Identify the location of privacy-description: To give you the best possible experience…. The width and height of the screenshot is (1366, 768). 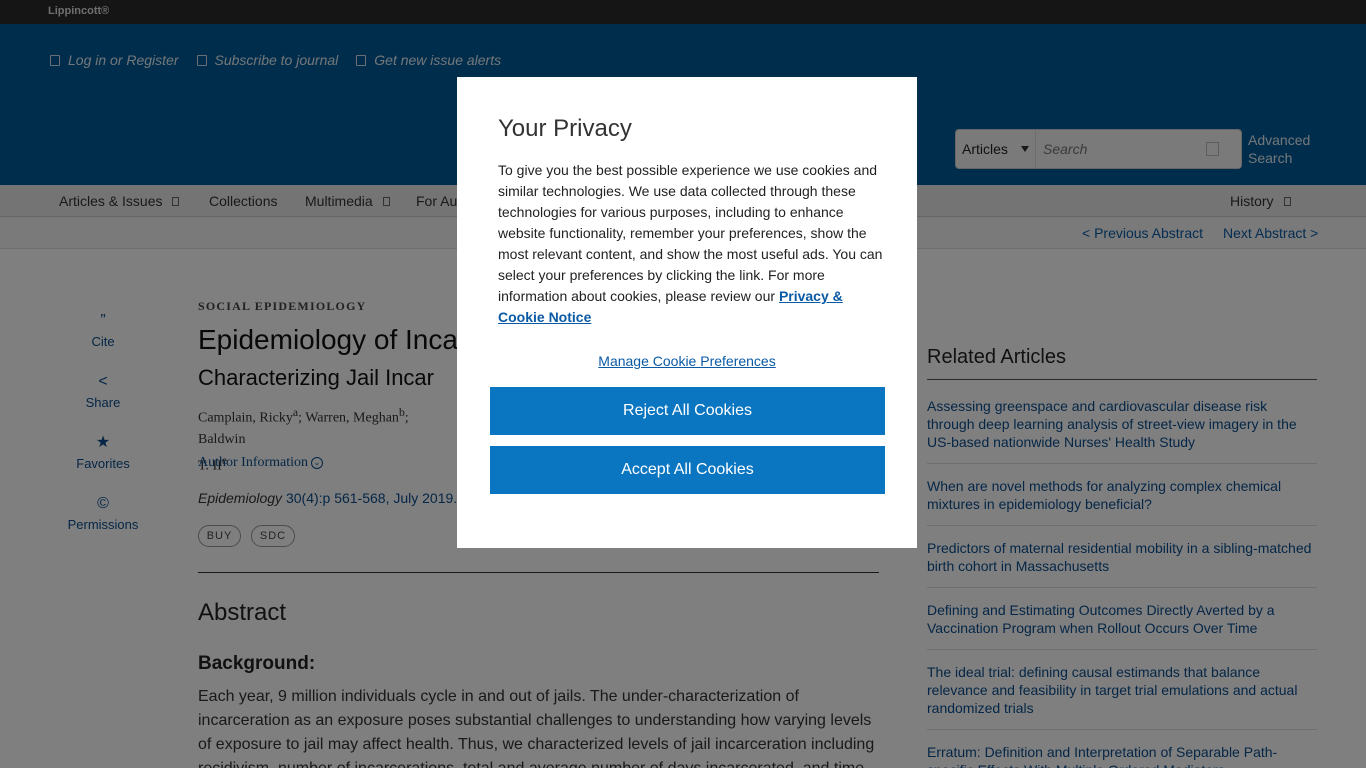
(690, 244).